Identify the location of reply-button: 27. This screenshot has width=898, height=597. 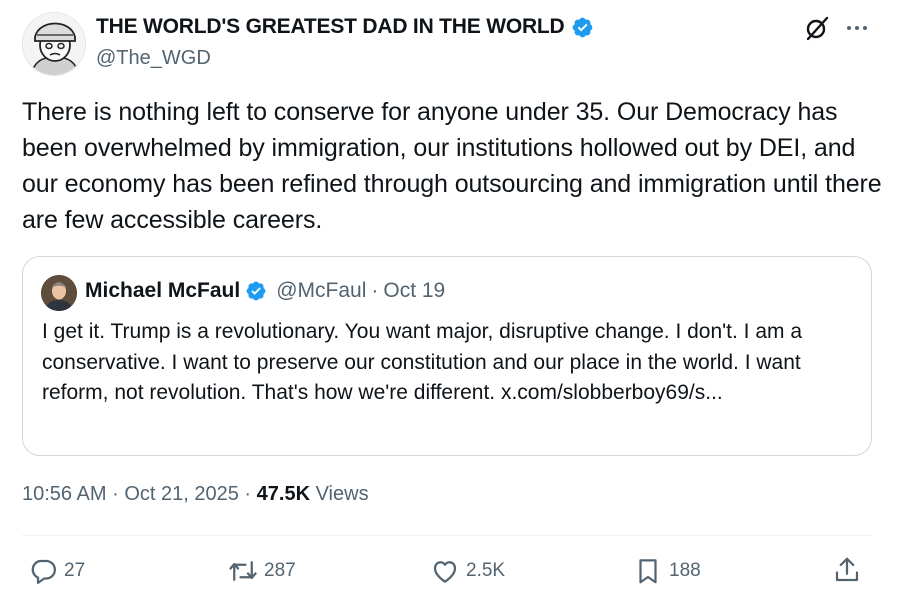
(56, 571).